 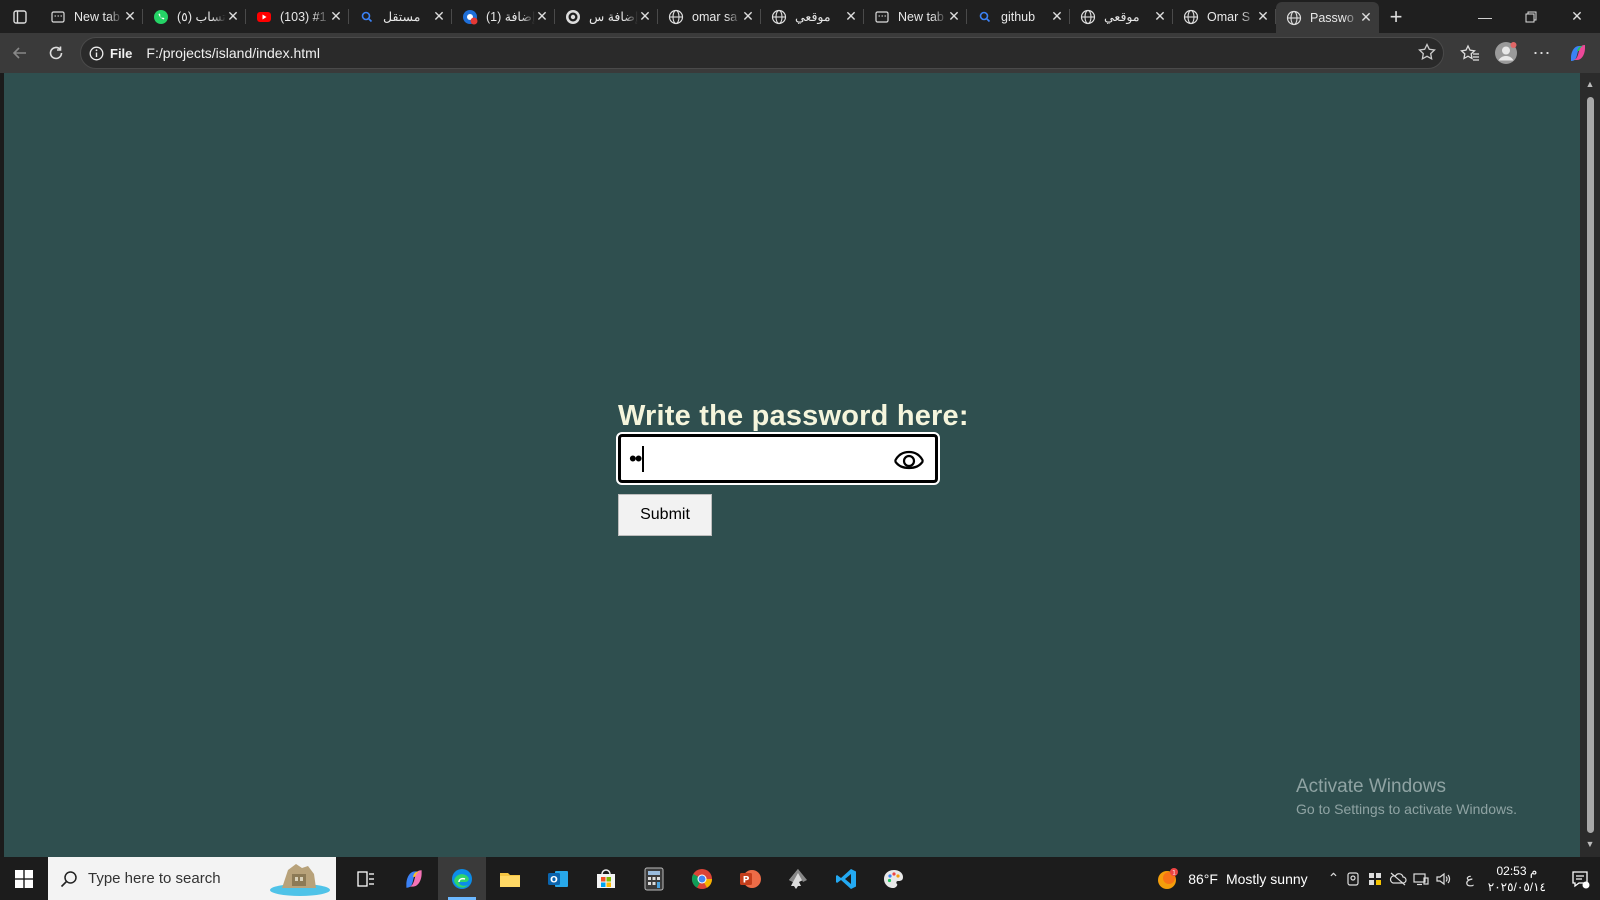 What do you see at coordinates (1396, 16) in the screenshot?
I see `new-tab-button: +` at bounding box center [1396, 16].